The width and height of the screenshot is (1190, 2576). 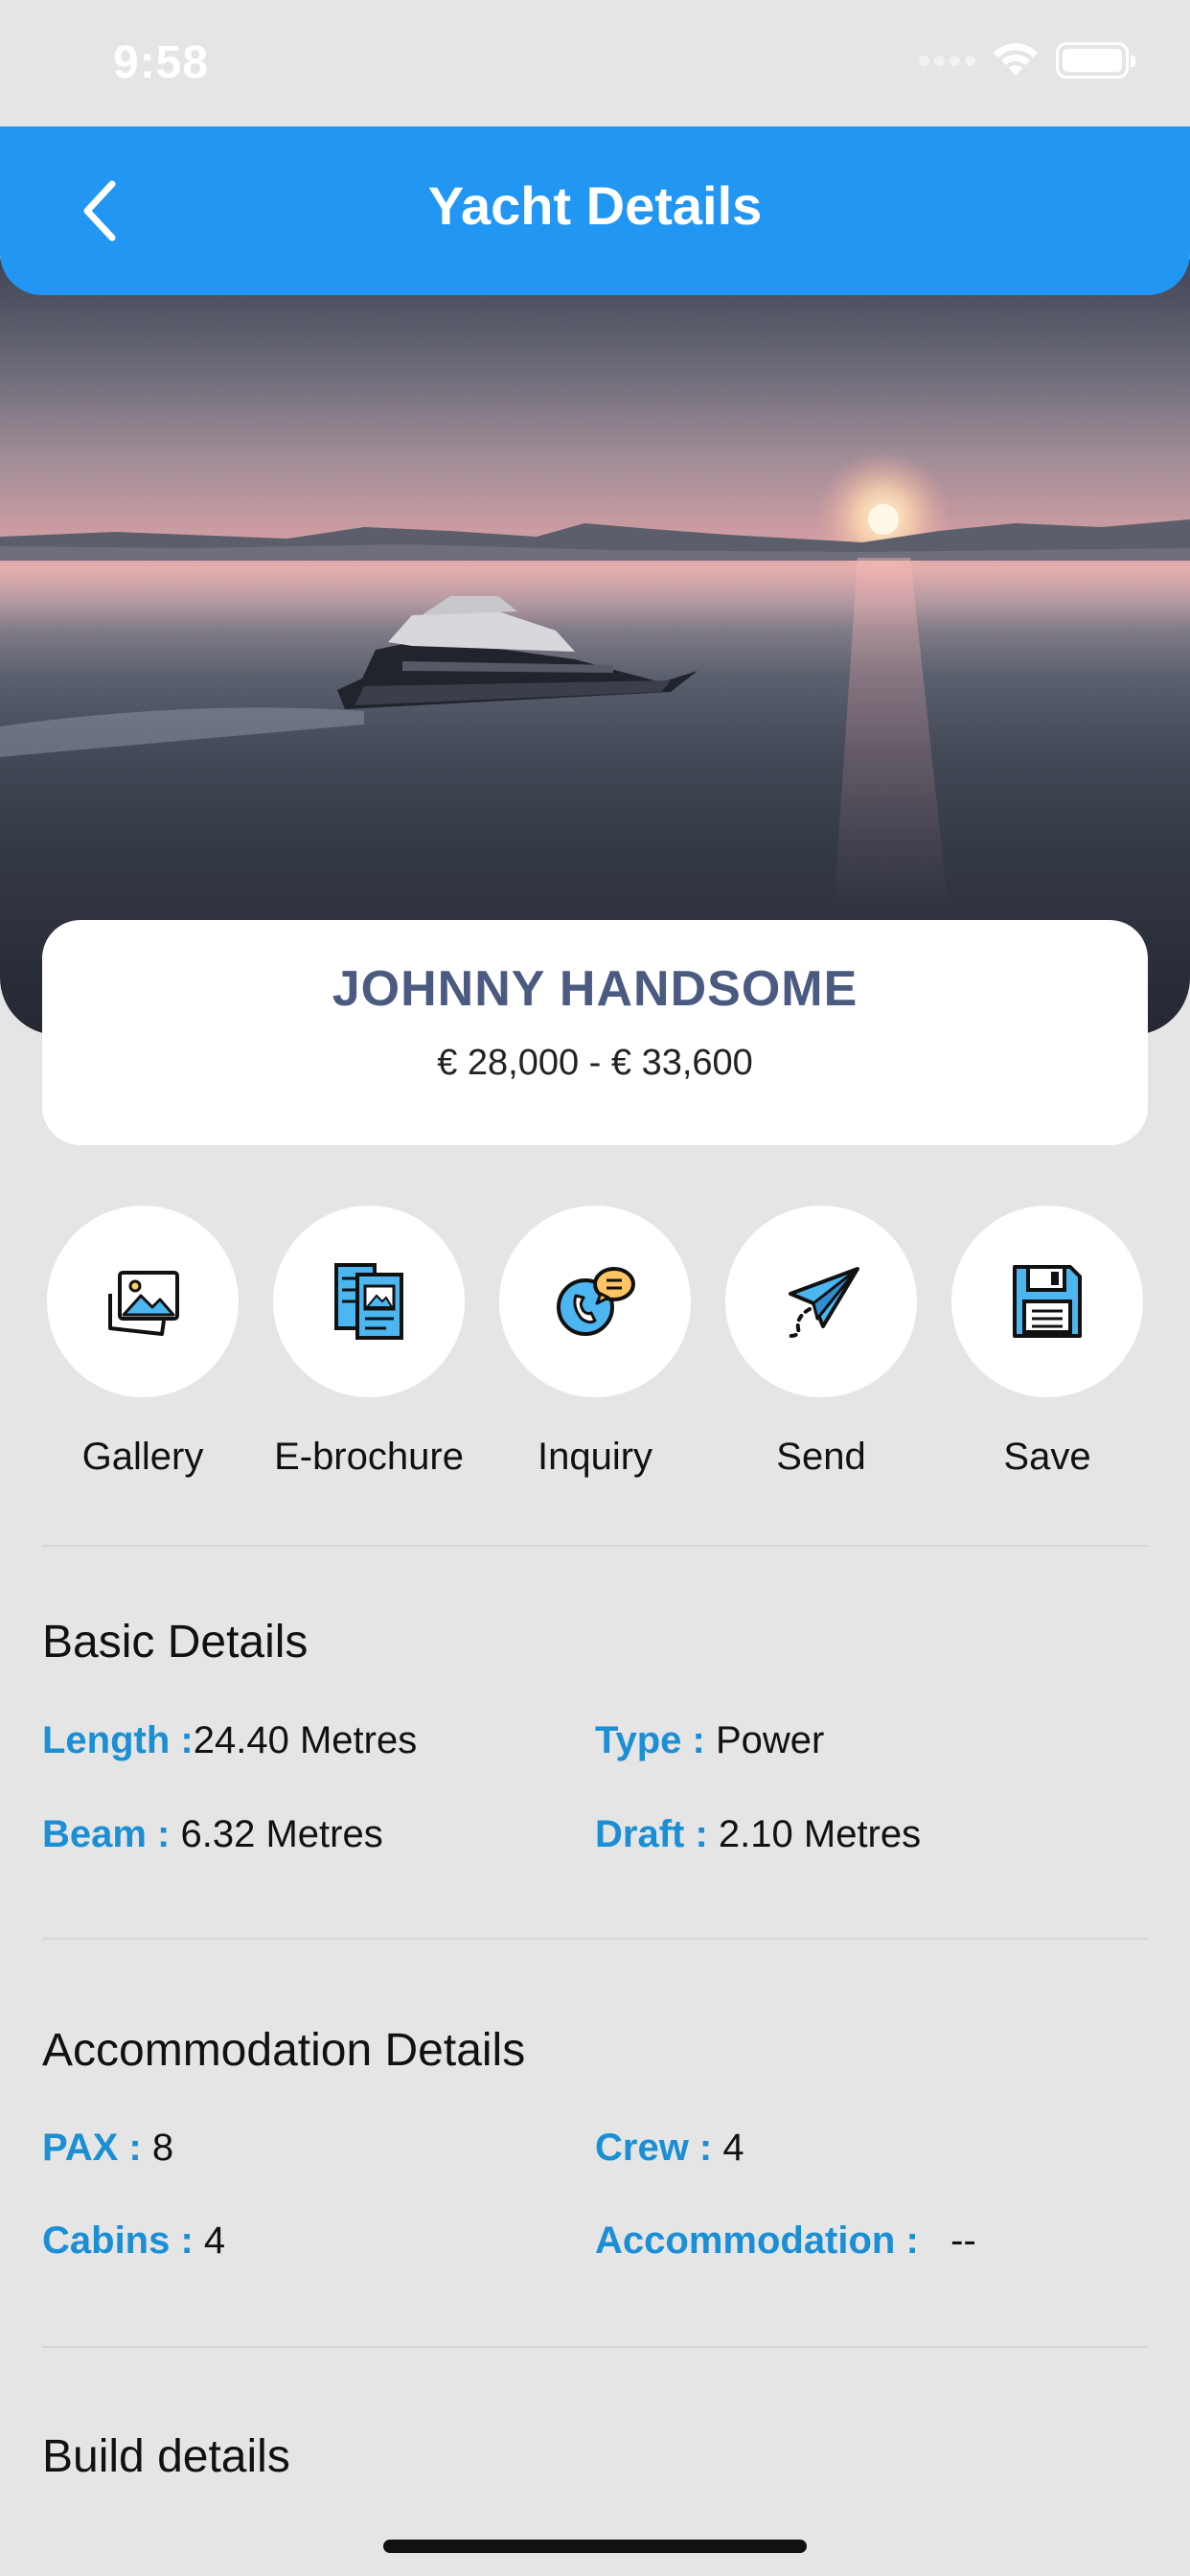 I want to click on draft-detail: Draft : 2.10 Metres, so click(x=758, y=1834).